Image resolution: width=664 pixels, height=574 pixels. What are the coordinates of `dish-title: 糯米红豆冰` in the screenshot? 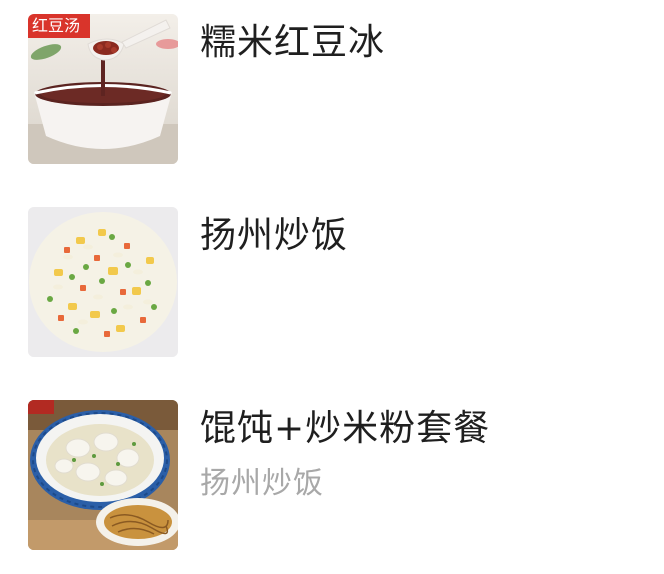 It's located at (293, 42).